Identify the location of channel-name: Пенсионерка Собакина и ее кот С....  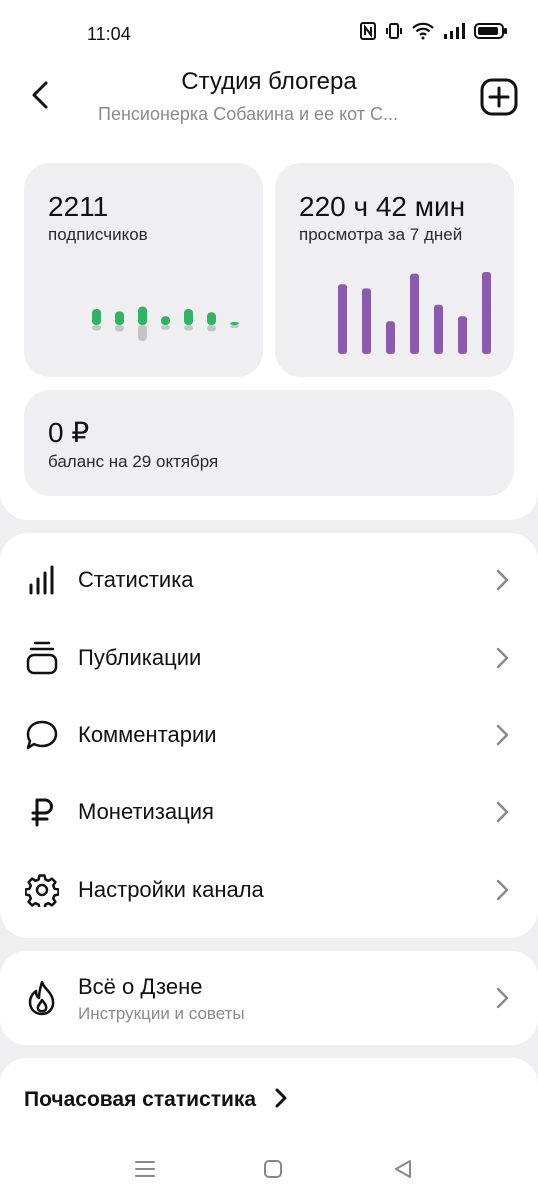
(248, 114).